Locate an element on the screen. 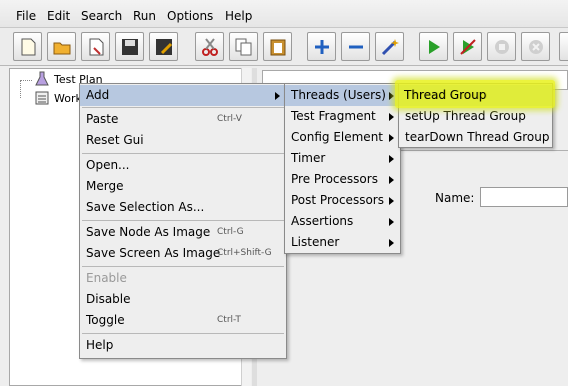  submenu-item-post-processors-label: Post Processors is located at coordinates (337, 200).